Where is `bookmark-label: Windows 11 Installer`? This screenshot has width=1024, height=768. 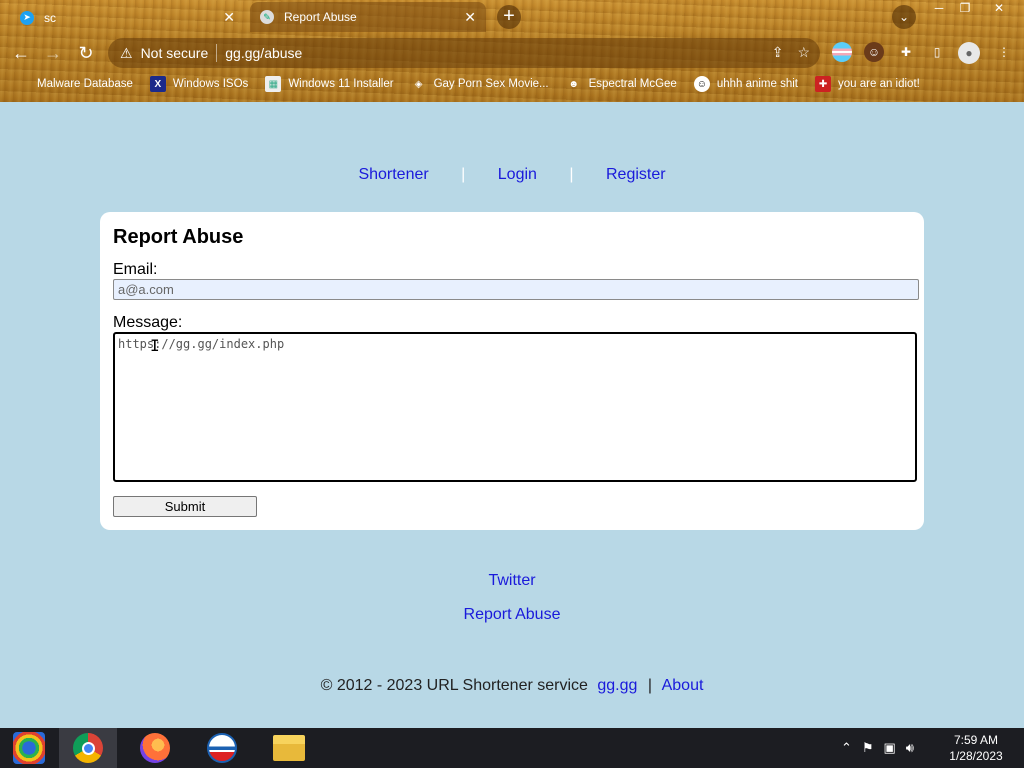 bookmark-label: Windows 11 Installer is located at coordinates (341, 84).